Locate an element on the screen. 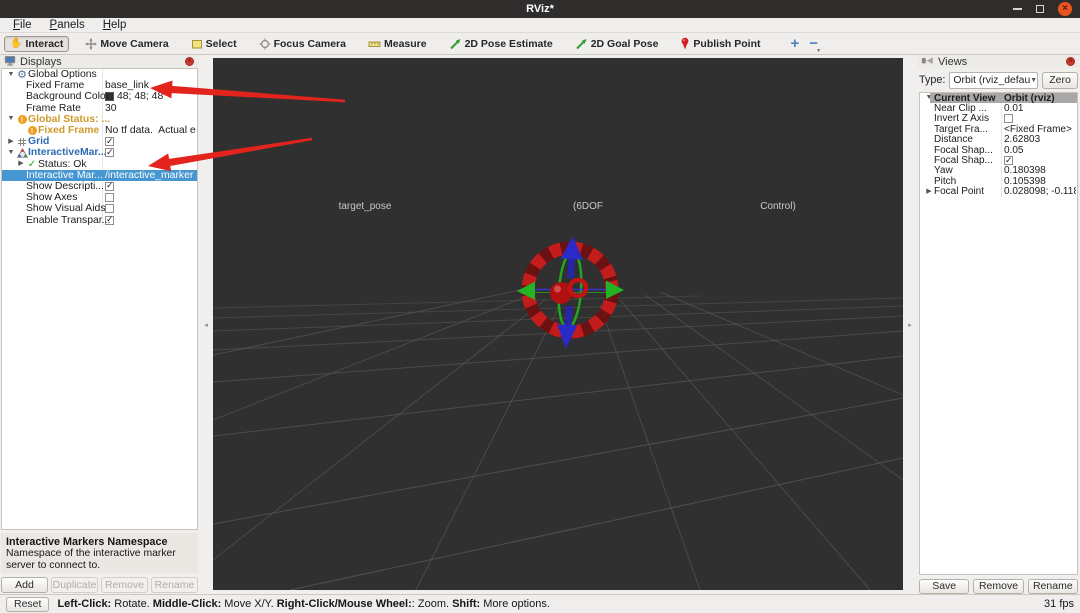 The width and height of the screenshot is (1080, 613). views-row-pitch: Pitch 0.105398 is located at coordinates (998, 181).